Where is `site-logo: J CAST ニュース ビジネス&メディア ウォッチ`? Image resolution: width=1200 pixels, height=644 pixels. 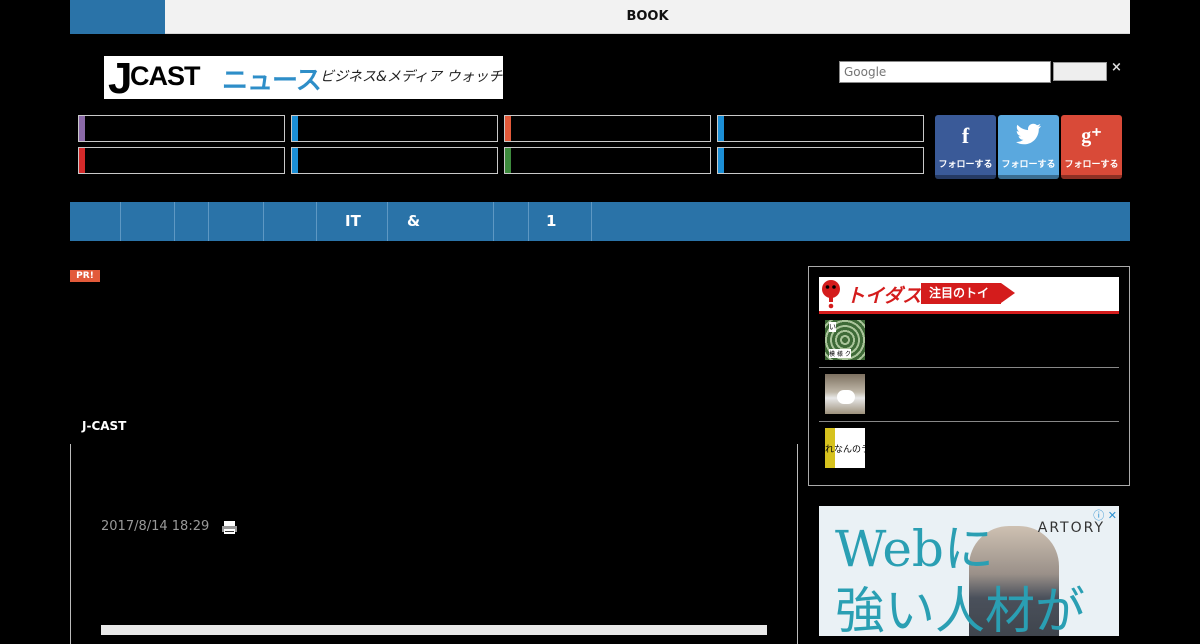 site-logo: J CAST ニュース ビジネス&メディア ウォッチ is located at coordinates (303, 78).